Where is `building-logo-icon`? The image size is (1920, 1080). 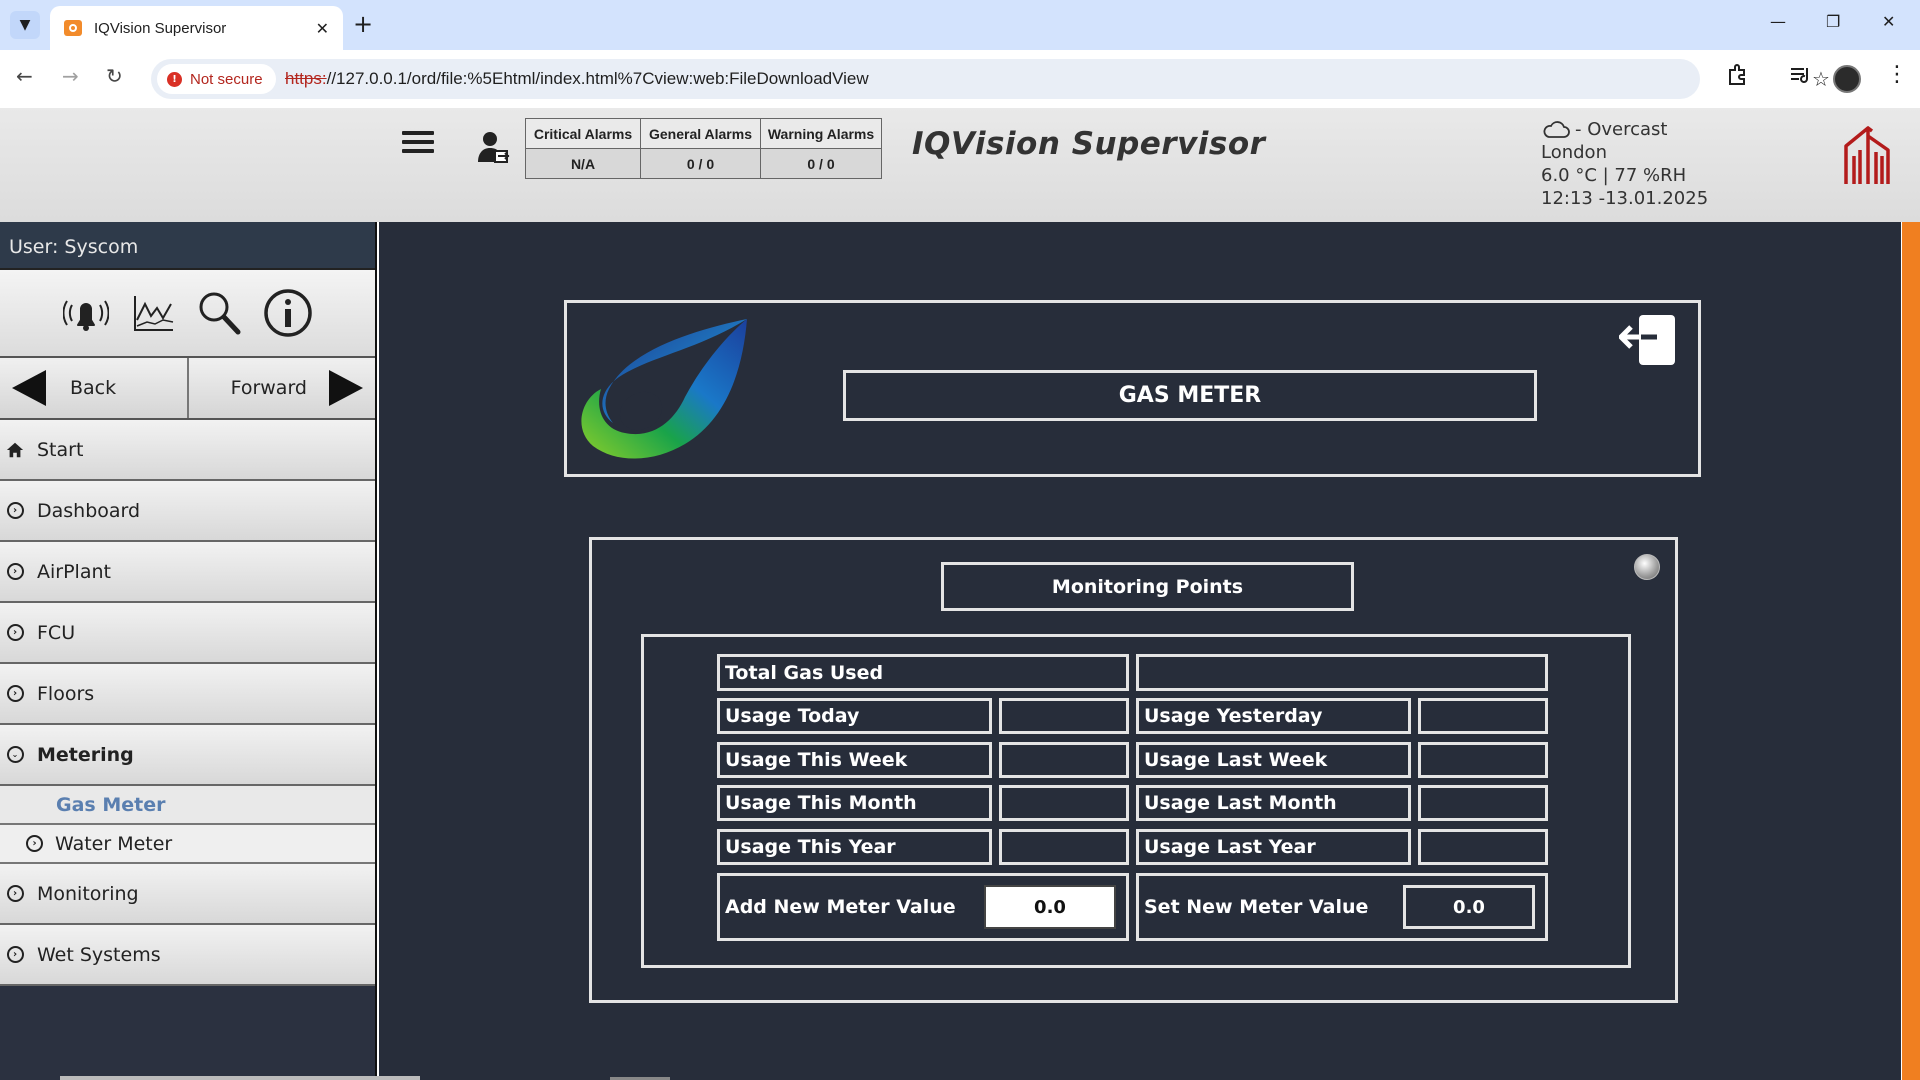 building-logo-icon is located at coordinates (1869, 154).